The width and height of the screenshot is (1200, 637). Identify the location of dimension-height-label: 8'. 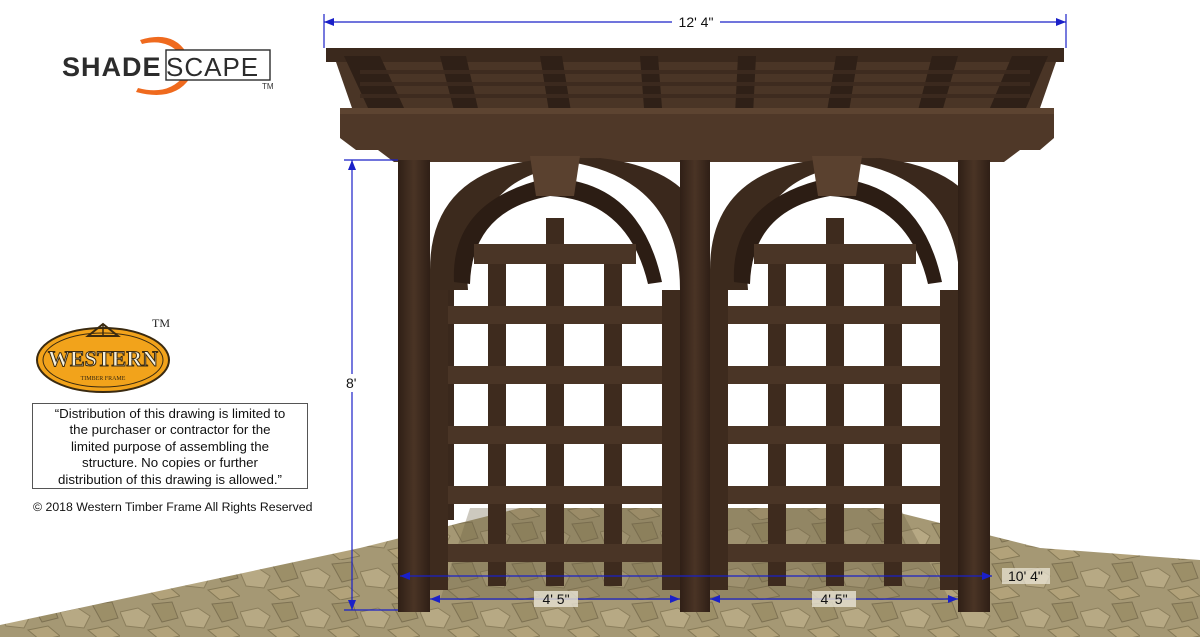
(351, 383).